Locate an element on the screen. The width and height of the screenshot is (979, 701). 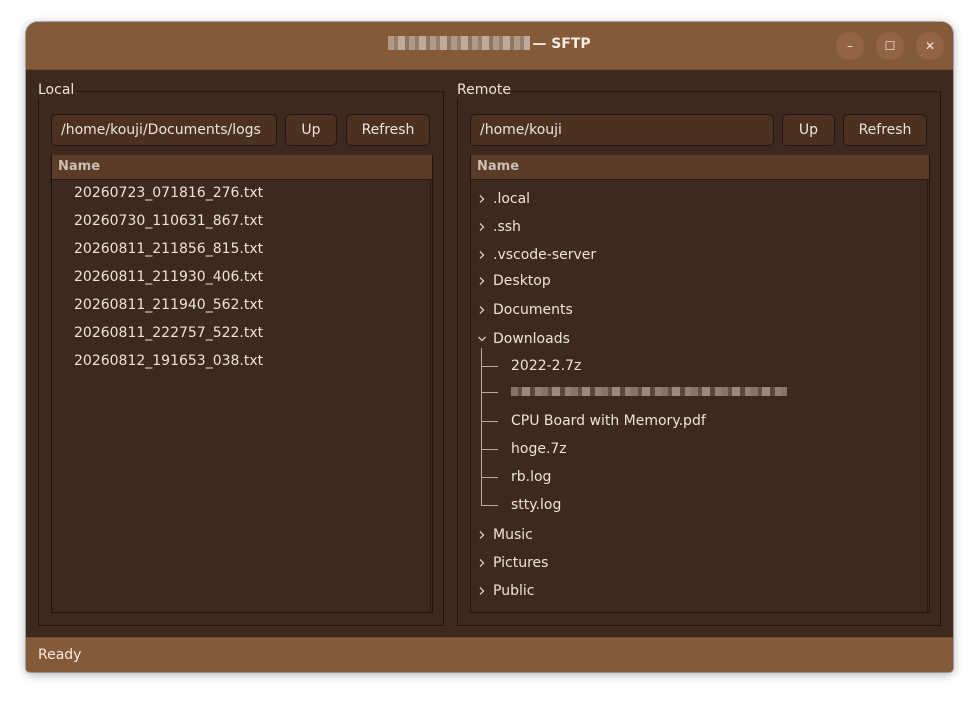
remote-folder-row: .ssh is located at coordinates (691, 227).